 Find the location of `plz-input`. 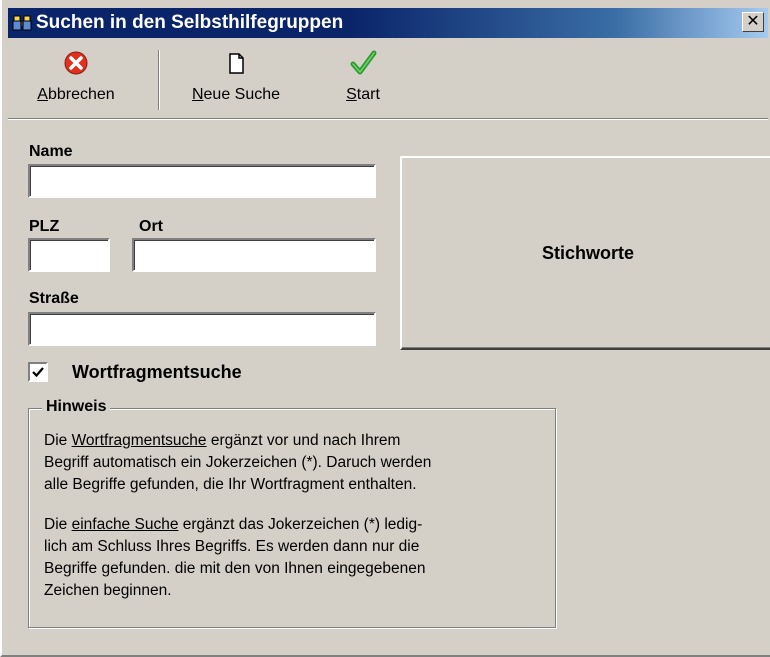

plz-input is located at coordinates (69, 255).